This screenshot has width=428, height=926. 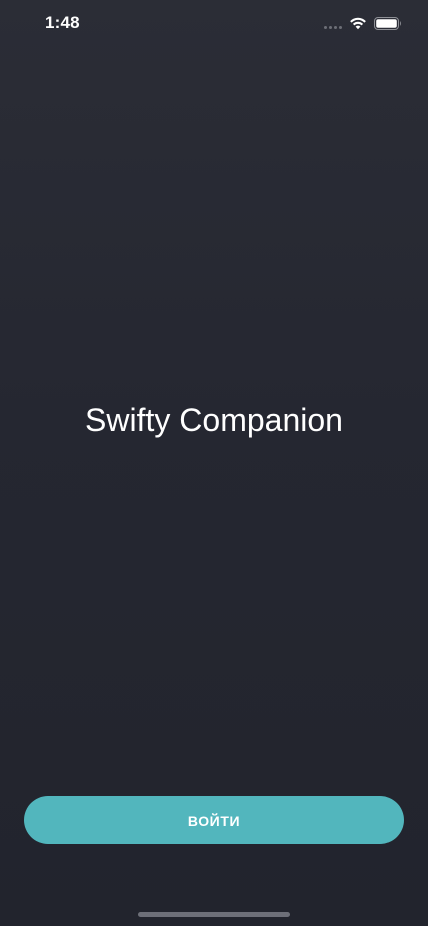 What do you see at coordinates (214, 24) in the screenshot?
I see `status-bar: 1:48` at bounding box center [214, 24].